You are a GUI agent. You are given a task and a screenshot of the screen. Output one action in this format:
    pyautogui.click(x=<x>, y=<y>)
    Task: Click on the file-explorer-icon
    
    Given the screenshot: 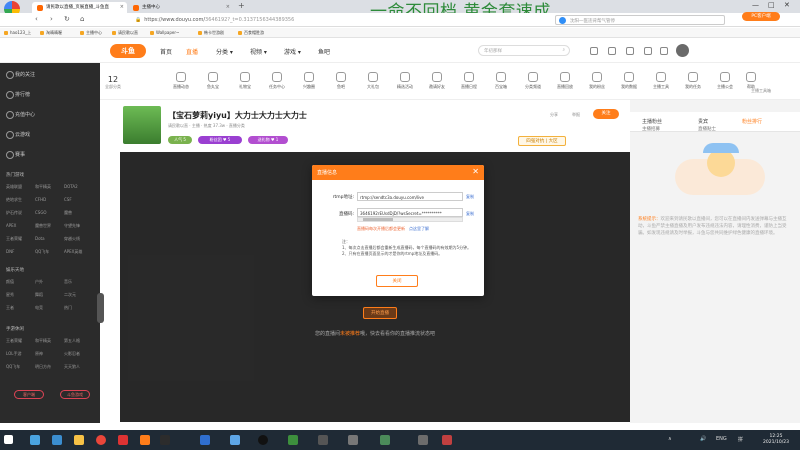 What is the action you would take?
    pyautogui.click(x=79, y=440)
    